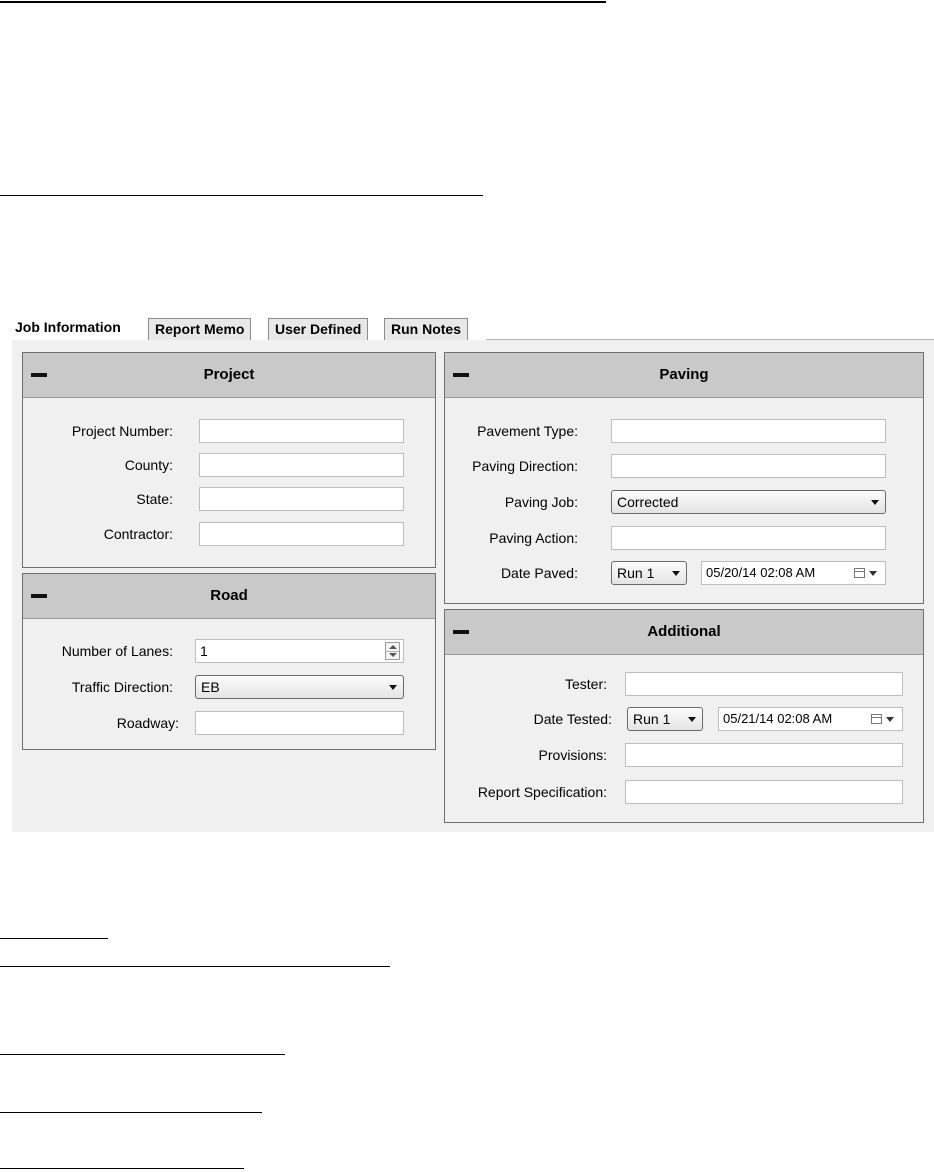 Image resolution: width=934 pixels, height=1172 pixels. Describe the element at coordinates (148, 465) in the screenshot. I see `county-label: County:` at that location.